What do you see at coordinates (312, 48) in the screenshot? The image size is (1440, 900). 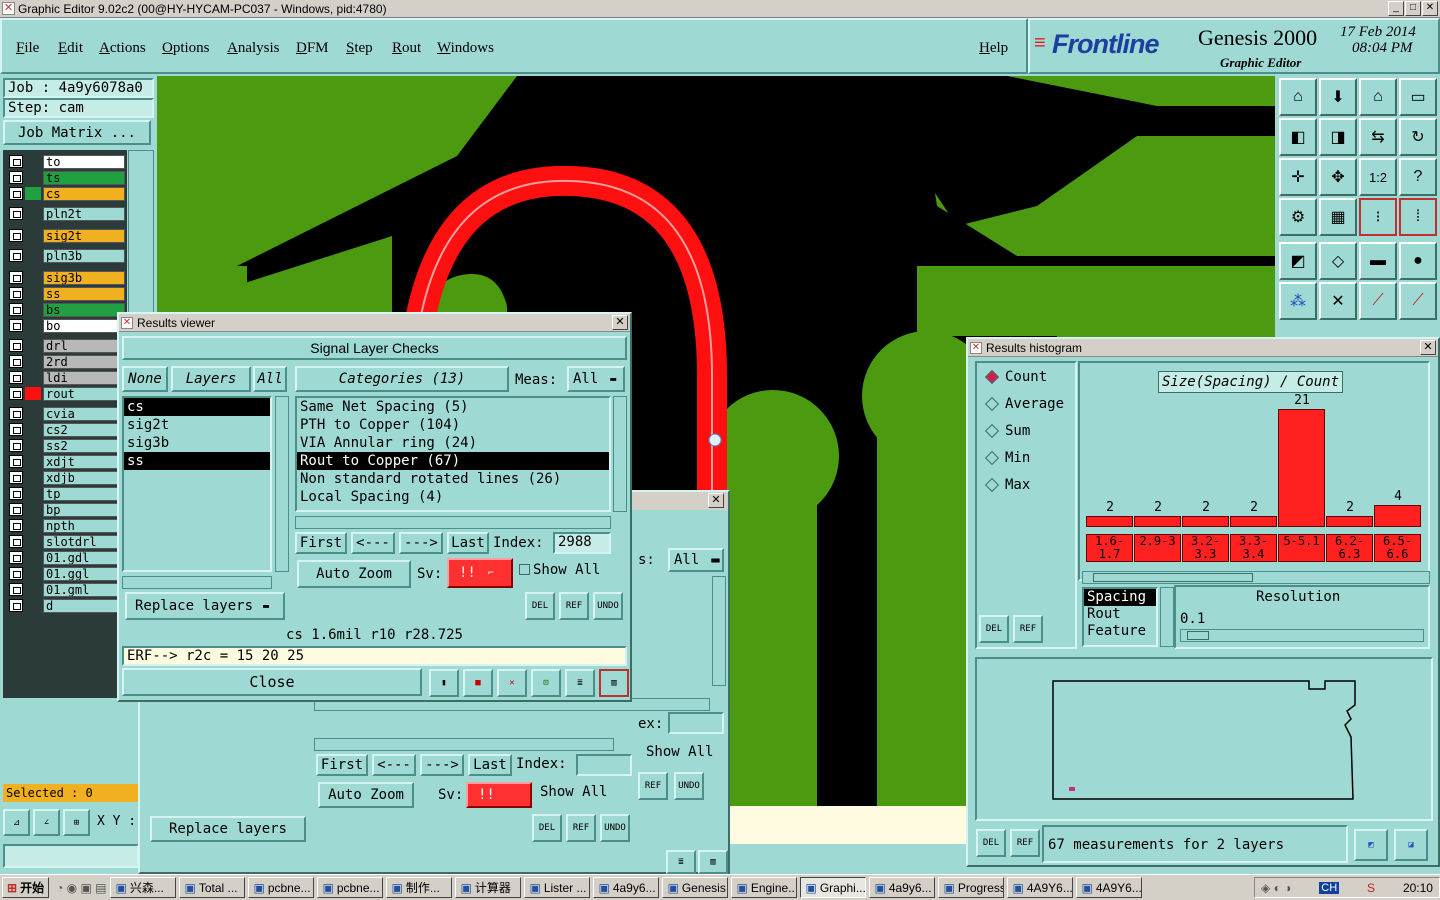 I see `menu-dfm: DFM` at bounding box center [312, 48].